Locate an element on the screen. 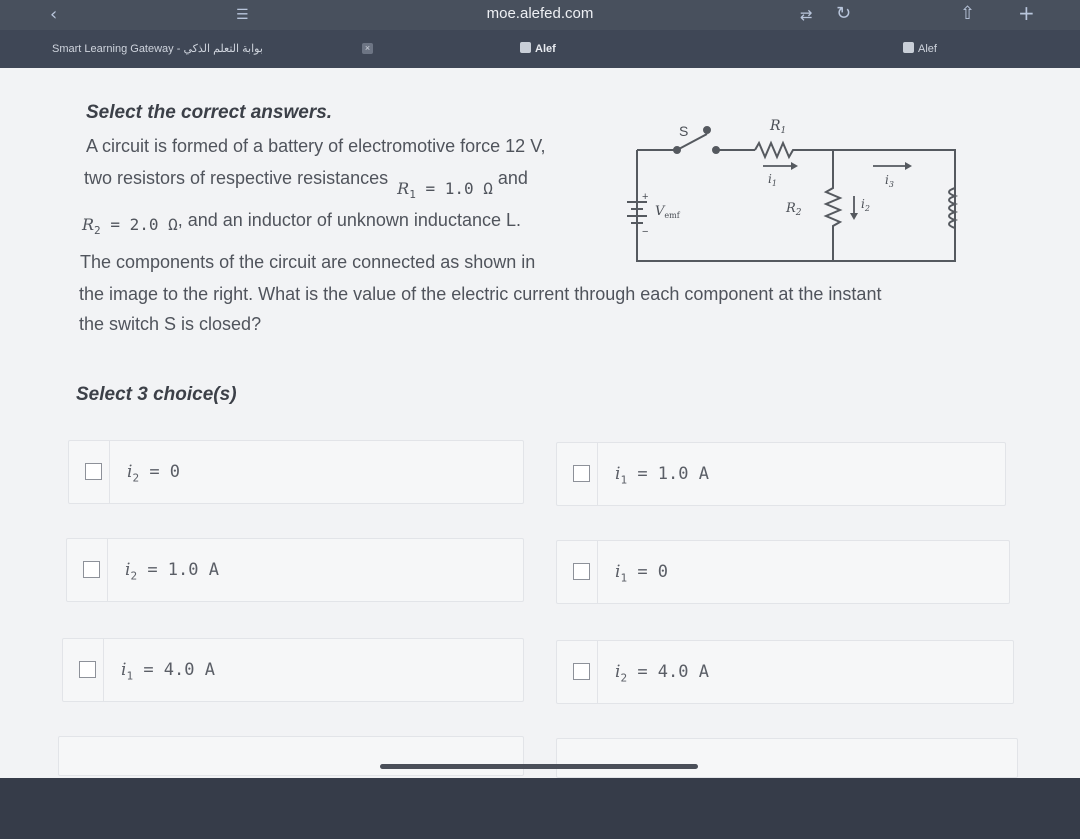  choice-i1-1a: i1 = 1.0 A is located at coordinates (781, 474).